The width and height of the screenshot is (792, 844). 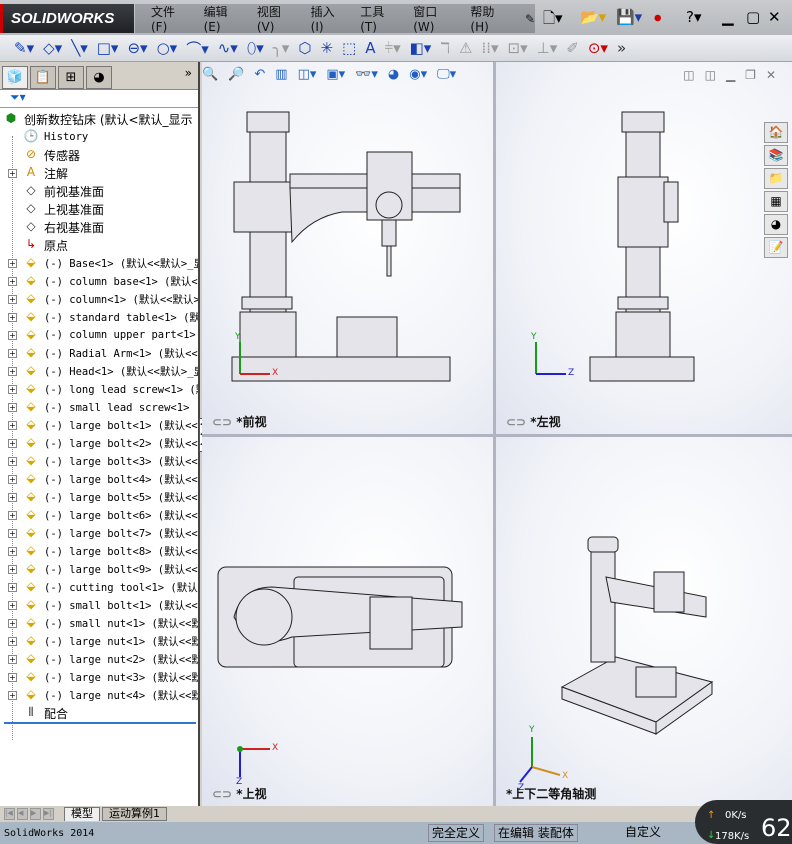 What do you see at coordinates (99, 389) in the screenshot?
I see `tree-item: + ⬙ (-) long lead screw<1> (默` at bounding box center [99, 389].